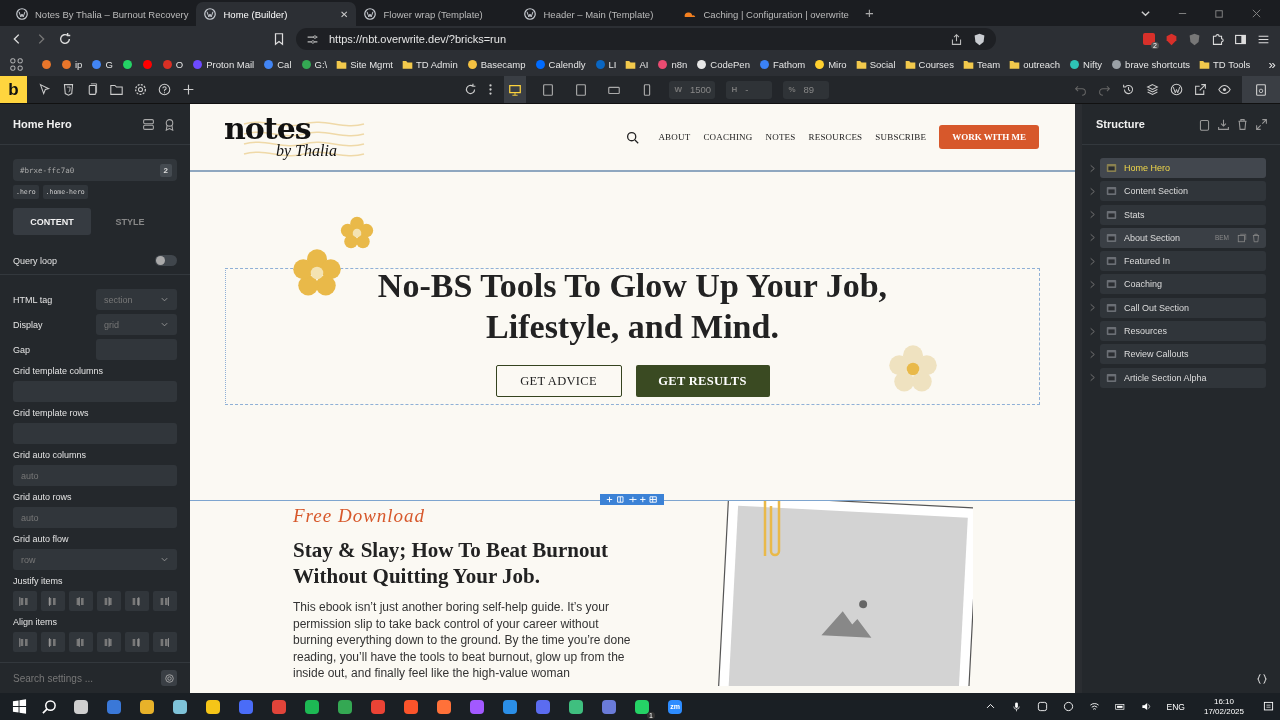  Describe the element at coordinates (1152, 89) in the screenshot. I see `layers-icon` at that location.